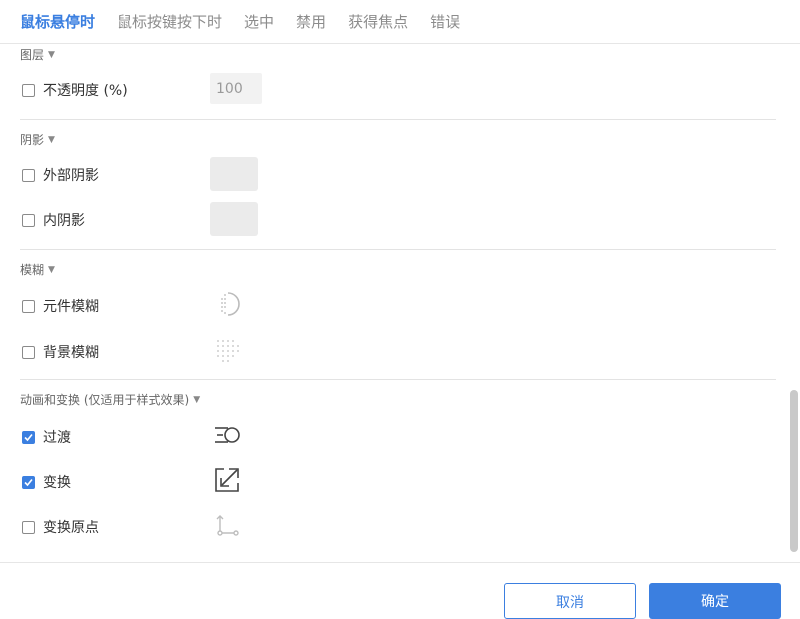 This screenshot has height=619, width=800. What do you see at coordinates (32, 55) in the screenshot?
I see `layer-section-title: 图层` at bounding box center [32, 55].